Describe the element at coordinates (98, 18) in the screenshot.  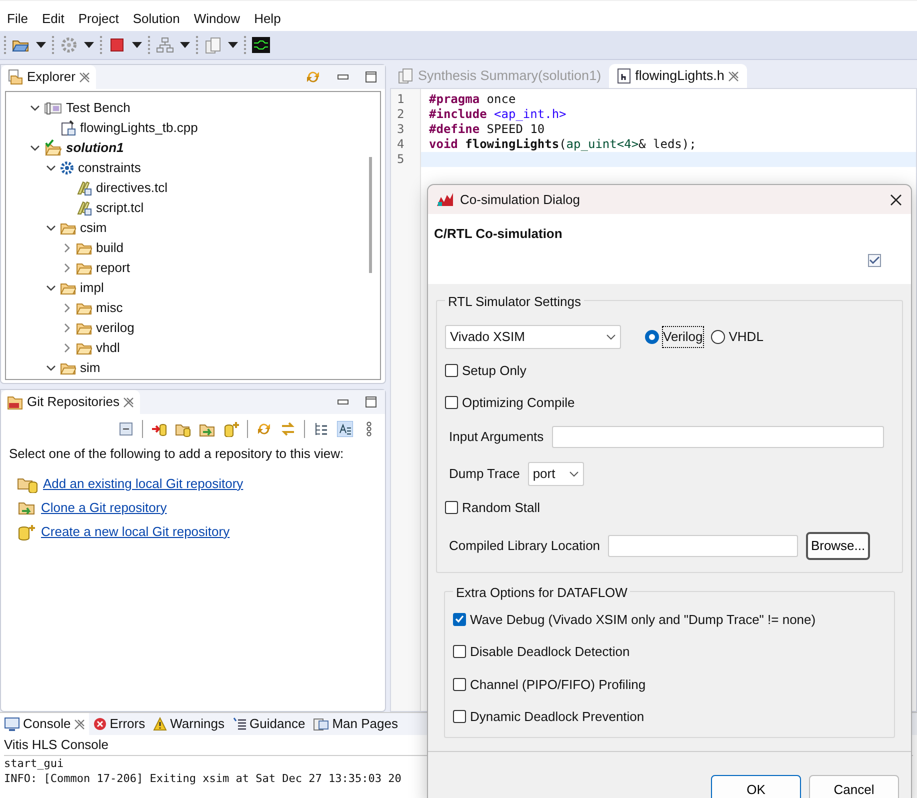
I see `menu-item: Project` at that location.